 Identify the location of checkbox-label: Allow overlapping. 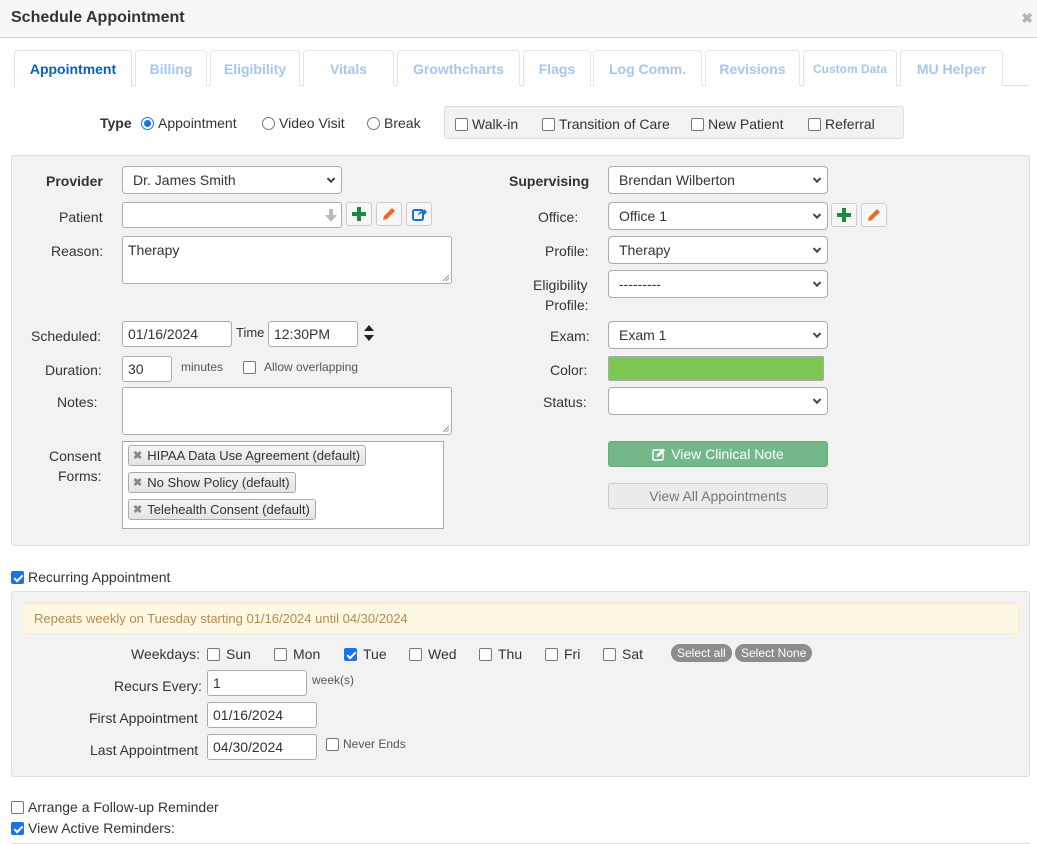
(311, 367).